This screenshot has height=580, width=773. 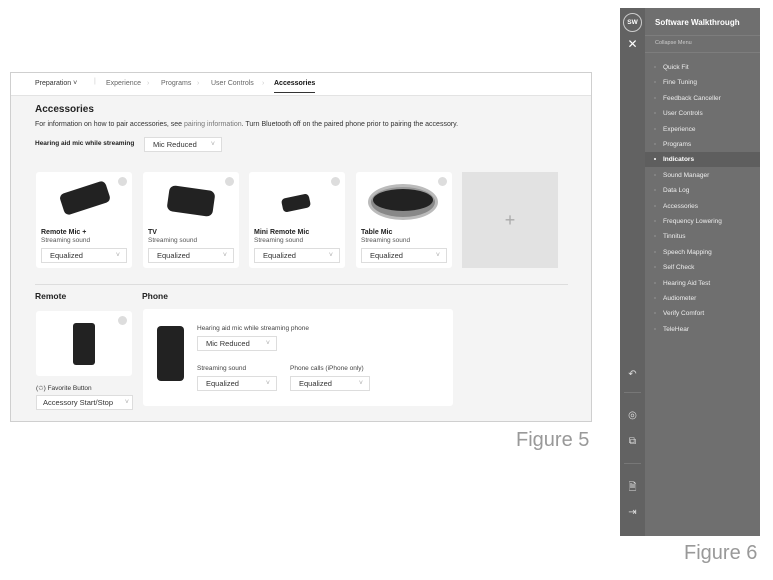 I want to click on nav-item: Fine Tuning, so click(x=675, y=83).